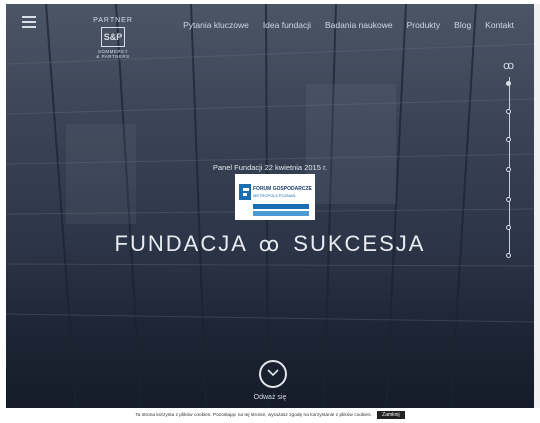 The image size is (540, 423). Describe the element at coordinates (180, 243) in the screenshot. I see `title-left: FUNDACJA` at that location.